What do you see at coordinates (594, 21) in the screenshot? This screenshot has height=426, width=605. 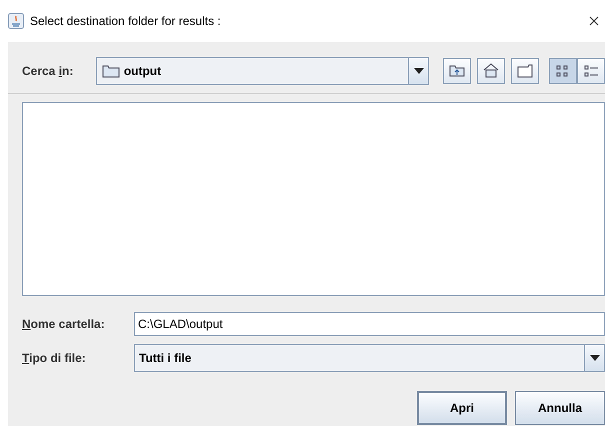 I see `close-icon` at bounding box center [594, 21].